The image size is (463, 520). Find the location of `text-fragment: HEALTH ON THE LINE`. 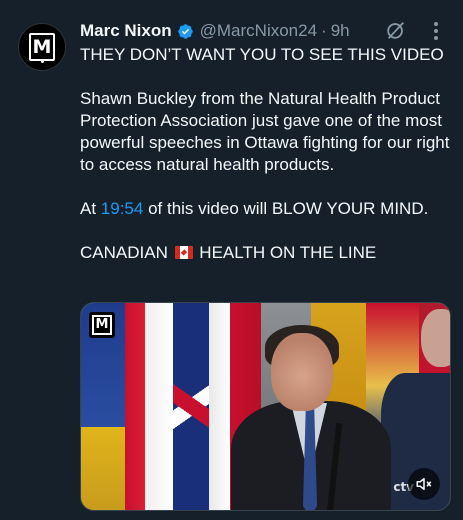

text-fragment: HEALTH ON THE LINE is located at coordinates (285, 252).